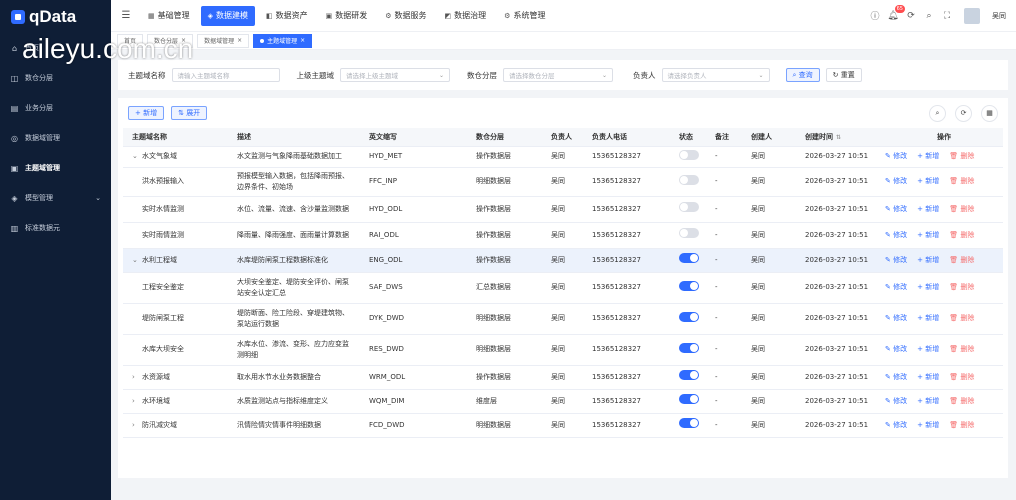 The width and height of the screenshot is (1016, 500). What do you see at coordinates (837, 349) in the screenshot?
I see `time-value: 2026-03-27 10:51` at bounding box center [837, 349].